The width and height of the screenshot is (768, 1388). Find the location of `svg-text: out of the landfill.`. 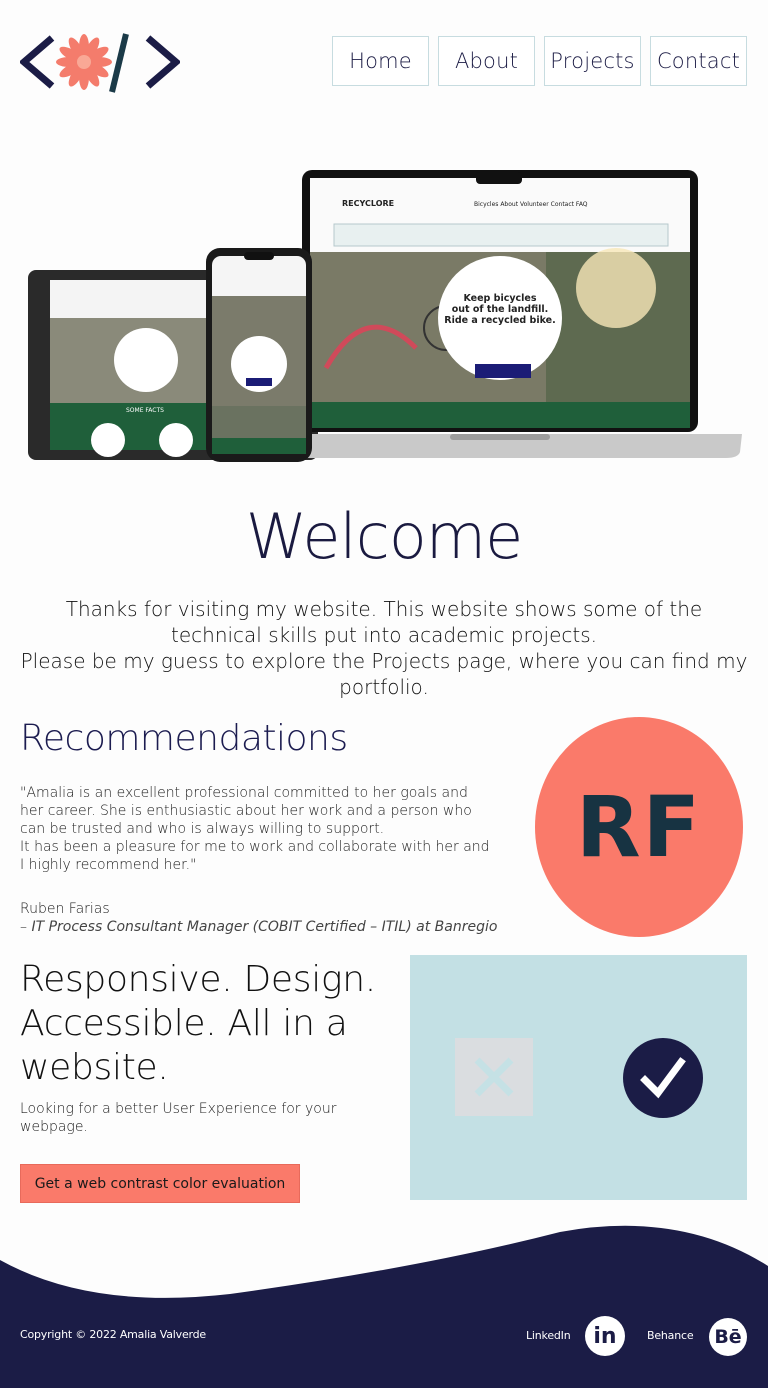

svg-text: out of the landfill. is located at coordinates (500, 309).